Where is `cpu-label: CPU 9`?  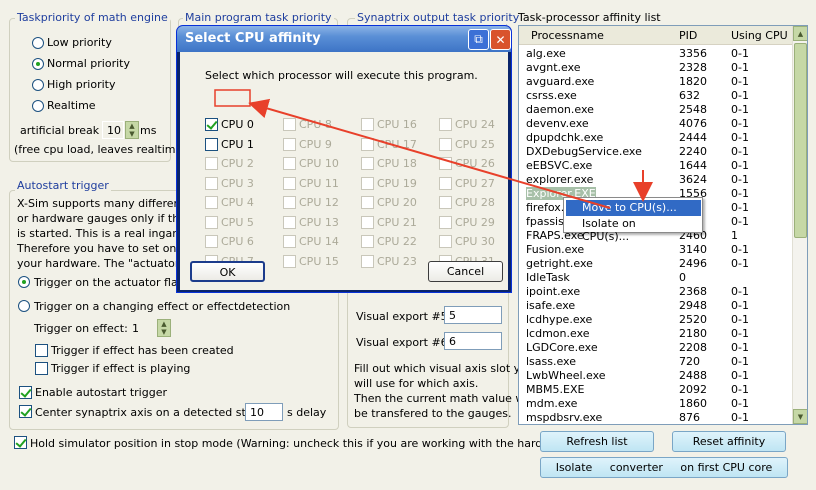 cpu-label: CPU 9 is located at coordinates (315, 144).